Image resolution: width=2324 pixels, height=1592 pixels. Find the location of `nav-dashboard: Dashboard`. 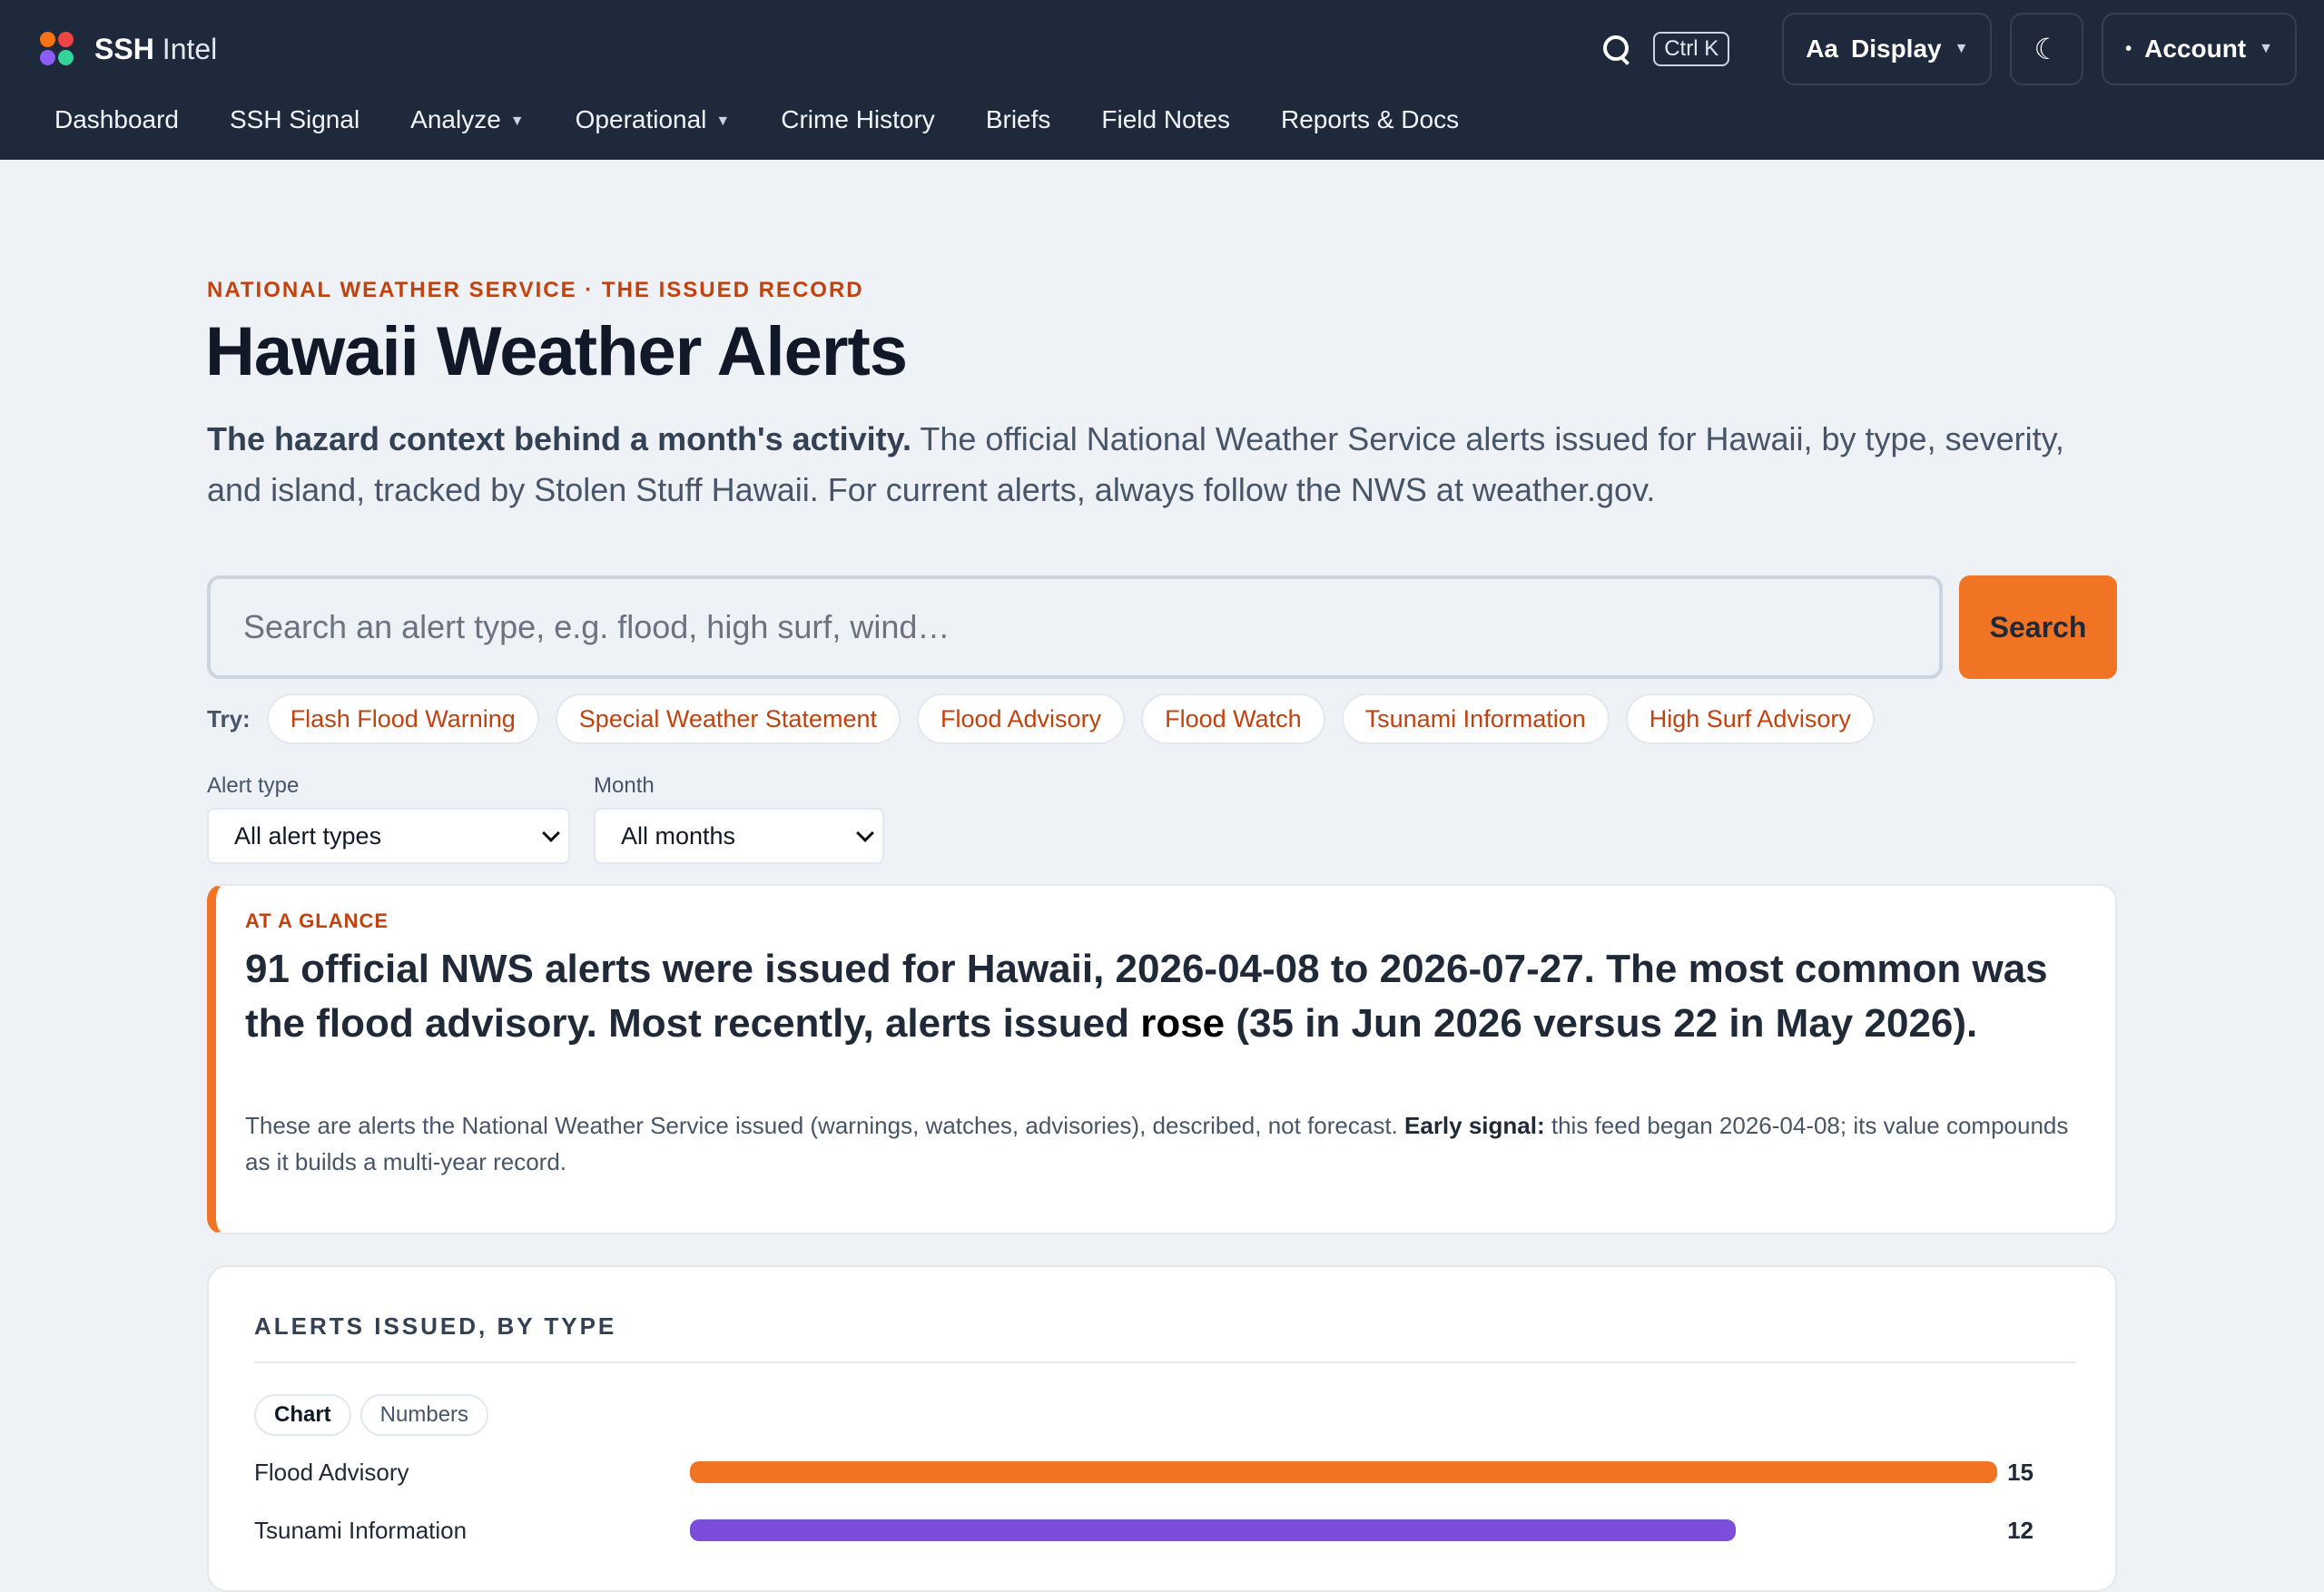

nav-dashboard: Dashboard is located at coordinates (116, 119).